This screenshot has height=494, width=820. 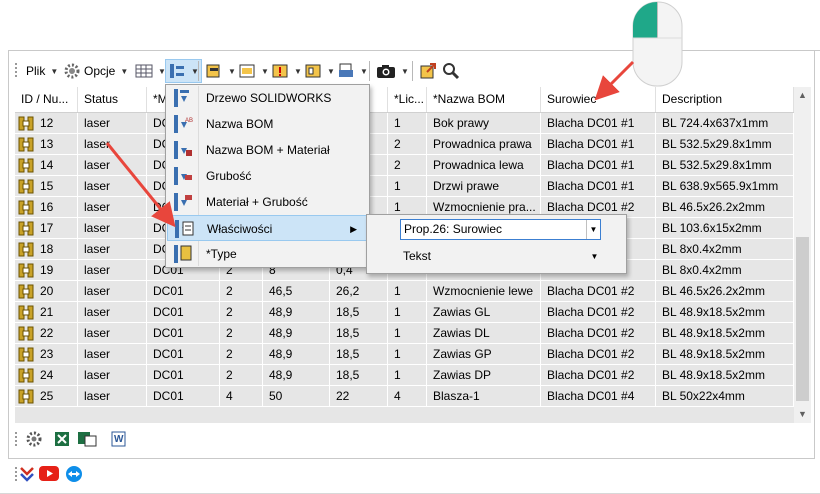 I want to click on arrow-to-surowiec-column, so click(x=614, y=80).